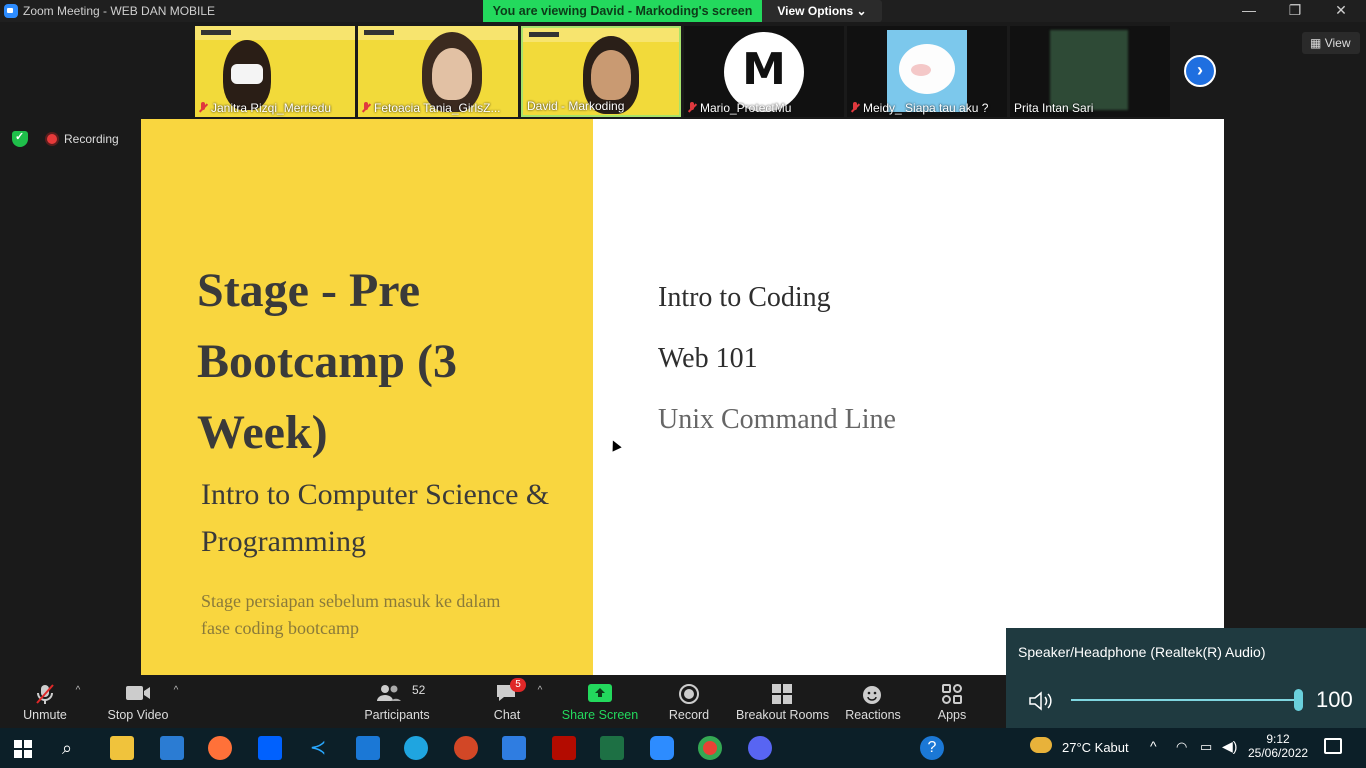  What do you see at coordinates (952, 694) in the screenshot?
I see `apps-icon` at bounding box center [952, 694].